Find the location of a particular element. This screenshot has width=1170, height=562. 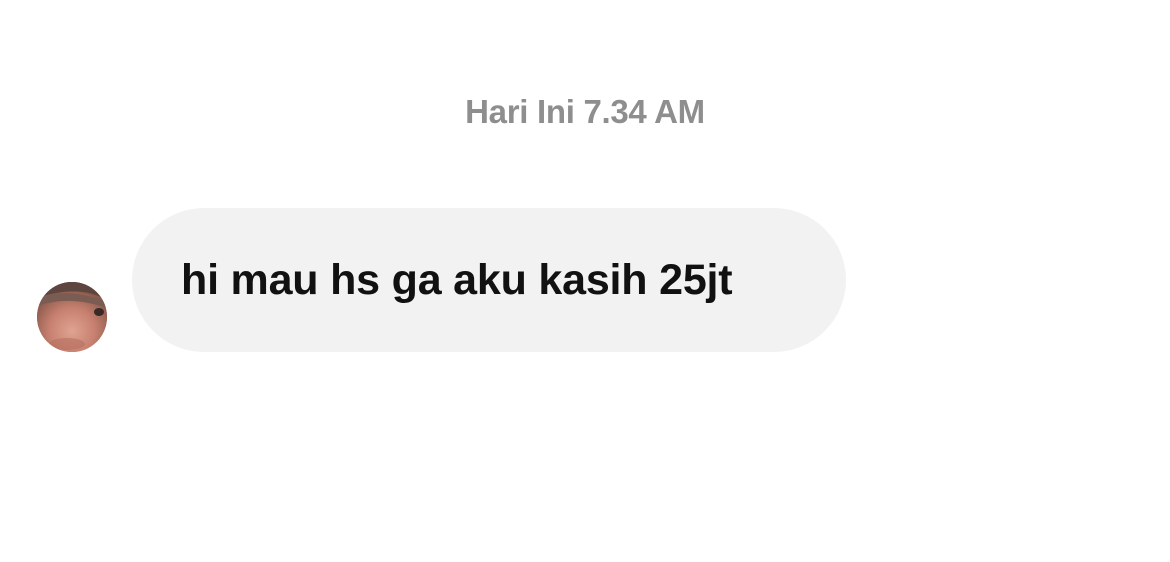

message-timestamp: Hari Ini 7.34 AM is located at coordinates (585, 111).